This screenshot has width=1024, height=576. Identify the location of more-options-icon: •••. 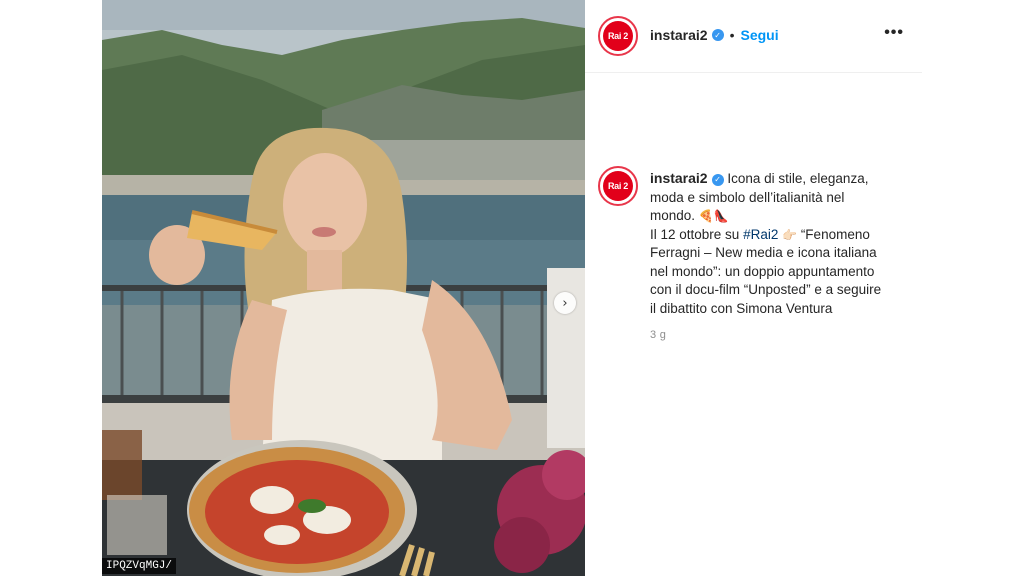
(894, 33).